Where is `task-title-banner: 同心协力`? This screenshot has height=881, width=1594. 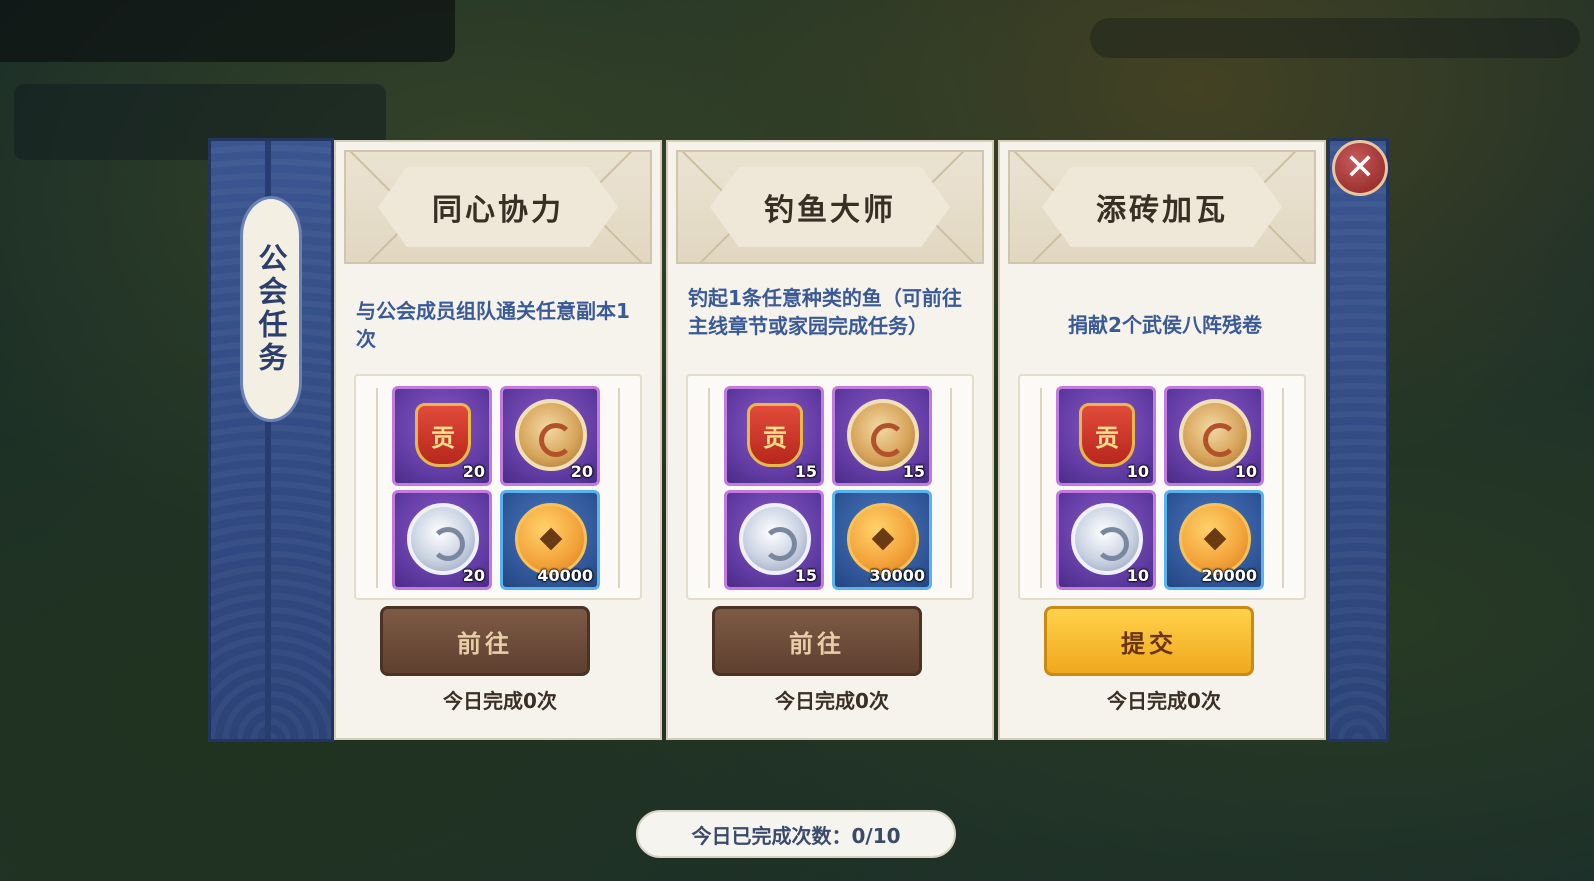 task-title-banner: 同心协力 is located at coordinates (498, 207).